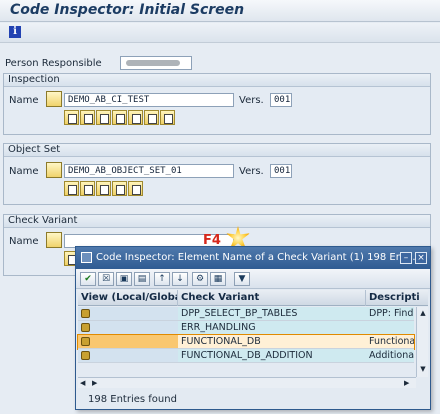  Describe the element at coordinates (15, 32) in the screenshot. I see `info-icon: i` at that location.